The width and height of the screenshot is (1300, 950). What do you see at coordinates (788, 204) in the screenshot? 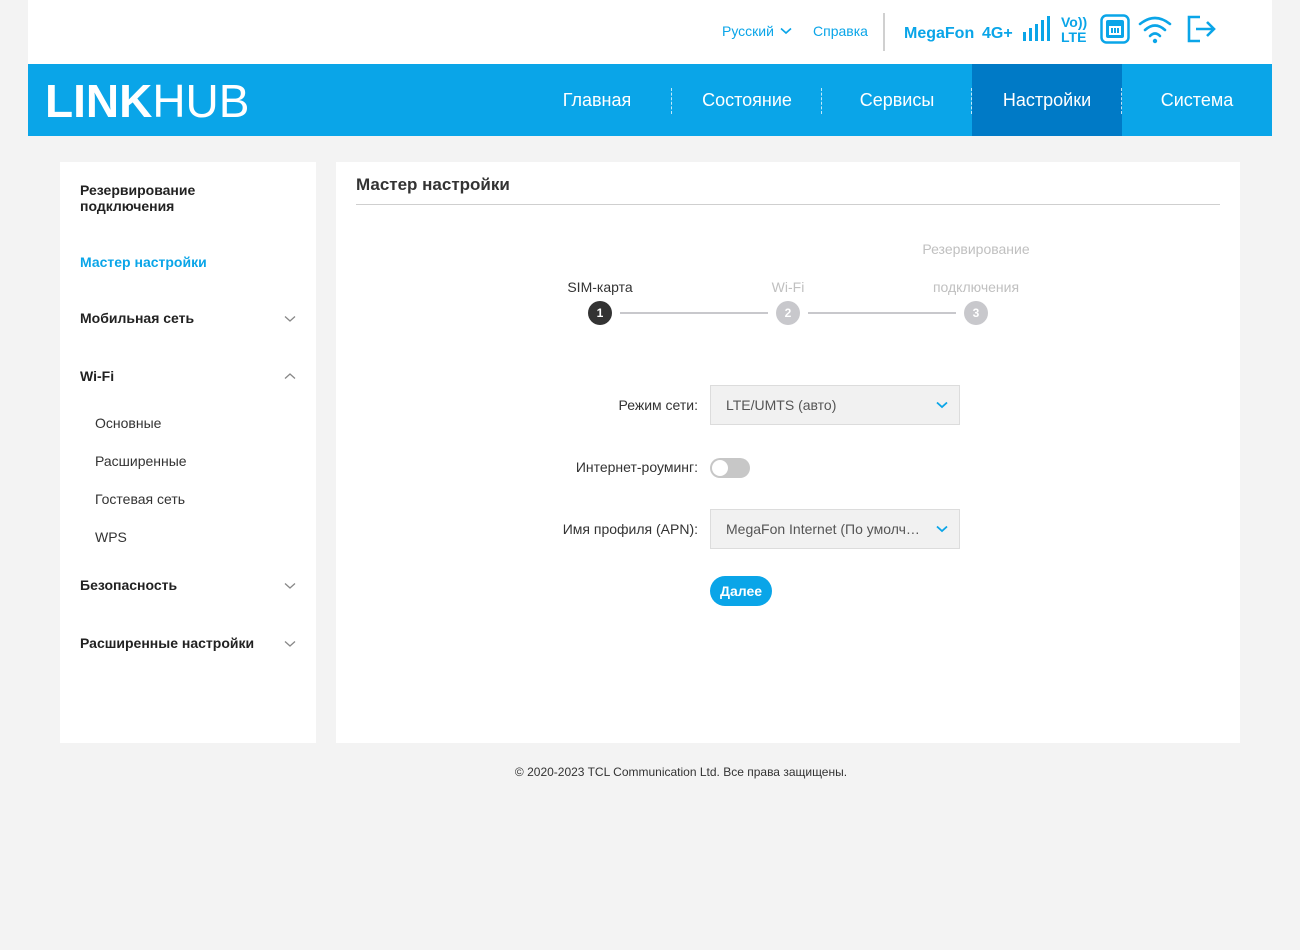
I see `title-divider` at bounding box center [788, 204].